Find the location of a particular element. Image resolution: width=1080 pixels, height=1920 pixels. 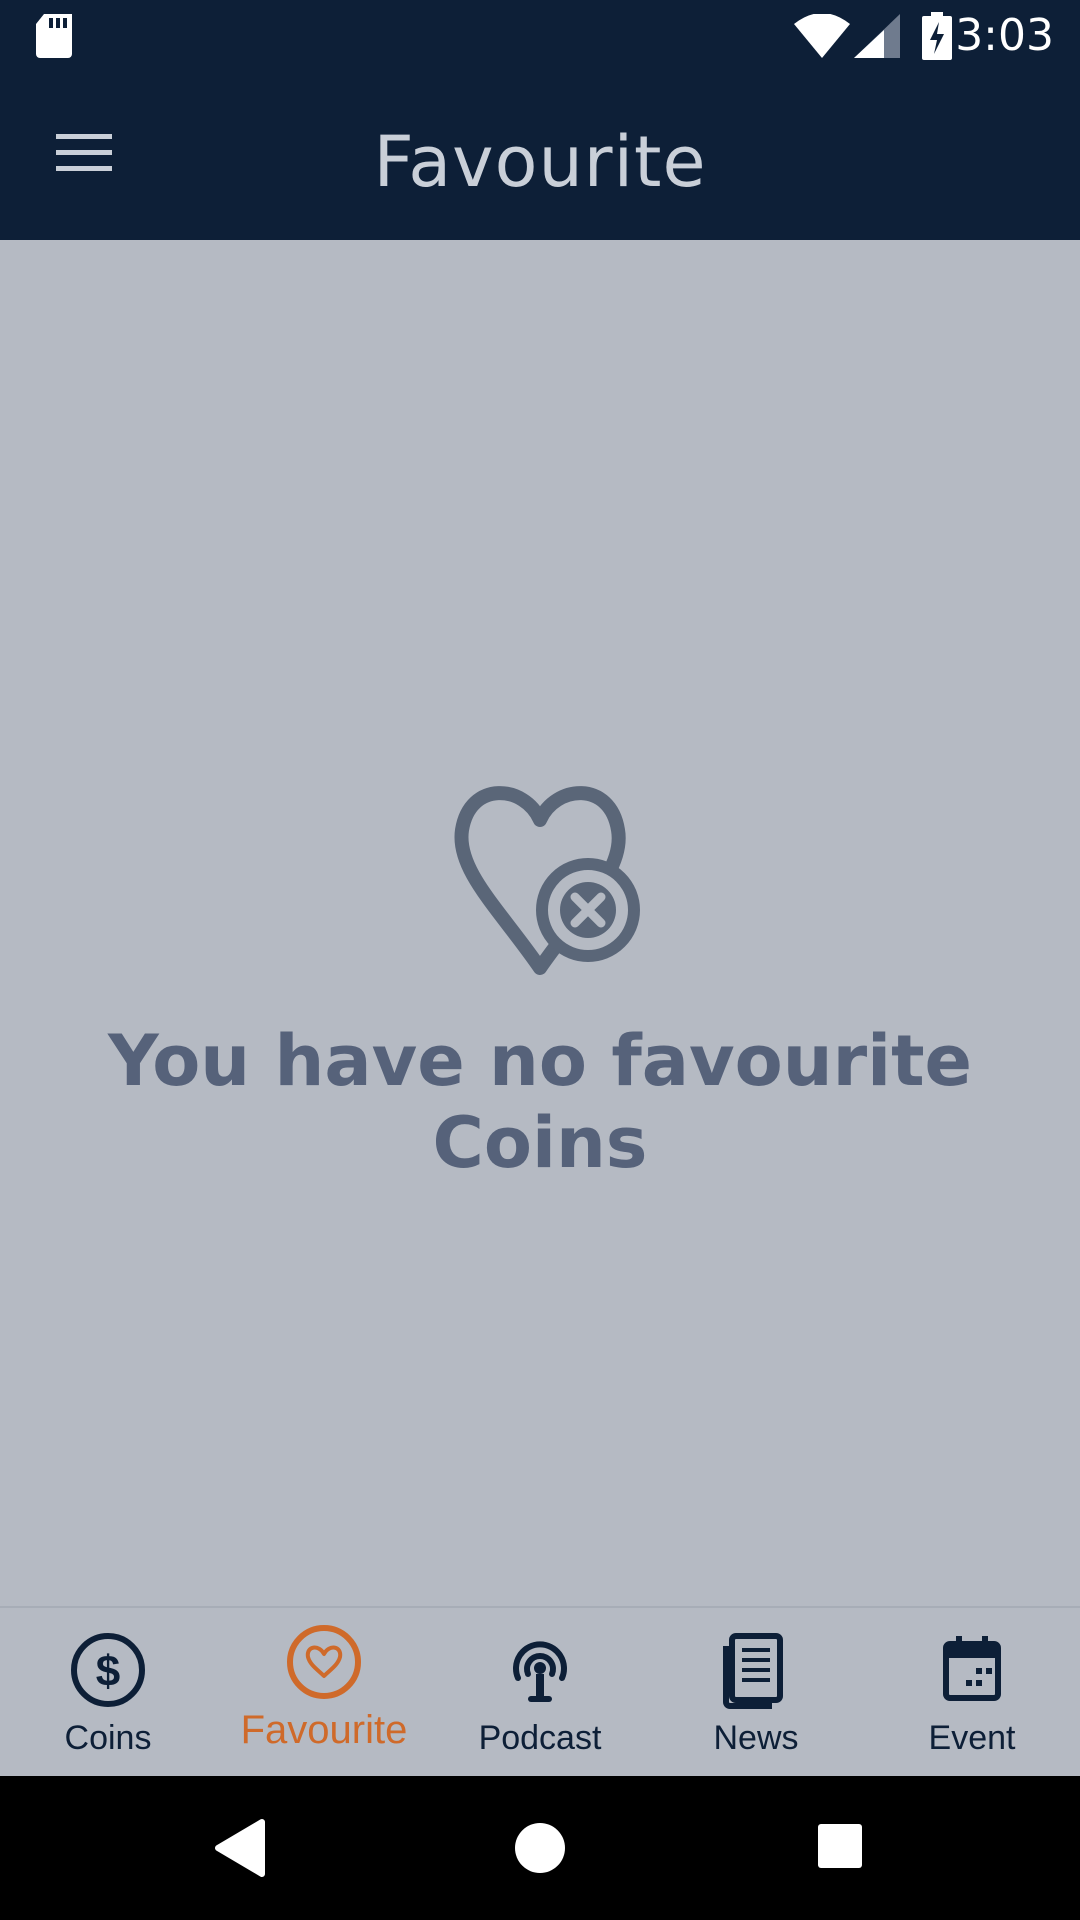

nav-item-favourite: Favourite is located at coordinates (324, 1693).